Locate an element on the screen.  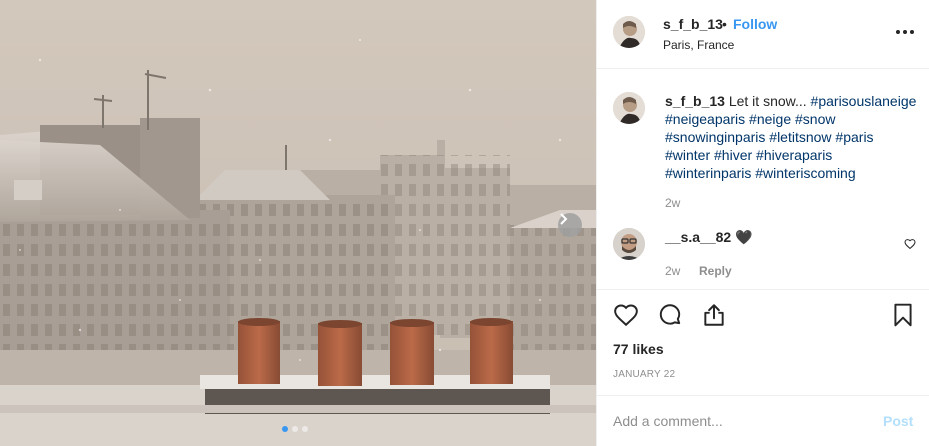
comment: __s.a__82 🖤 is located at coordinates (709, 237).